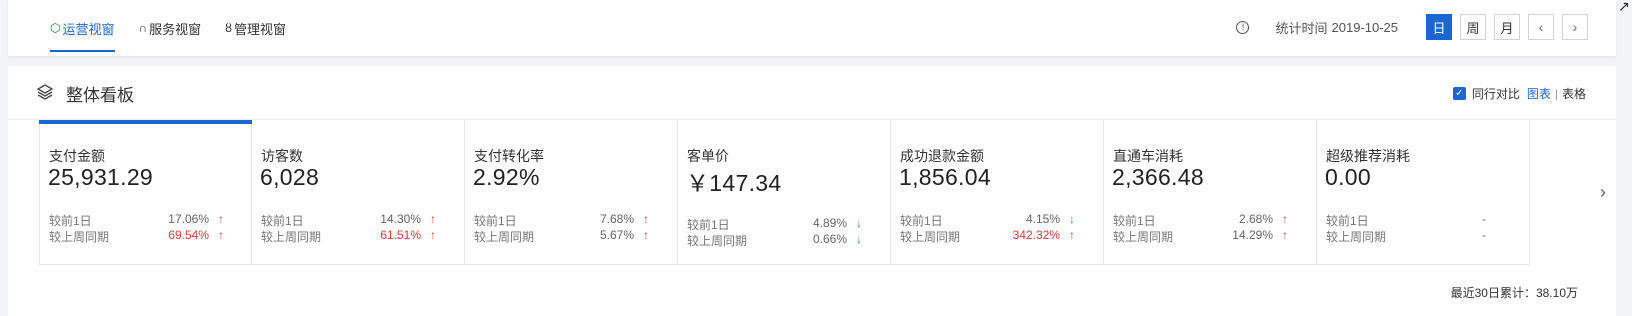 This screenshot has width=1632, height=316. What do you see at coordinates (1255, 219) in the screenshot?
I see `compare-percent: 2.68%` at bounding box center [1255, 219].